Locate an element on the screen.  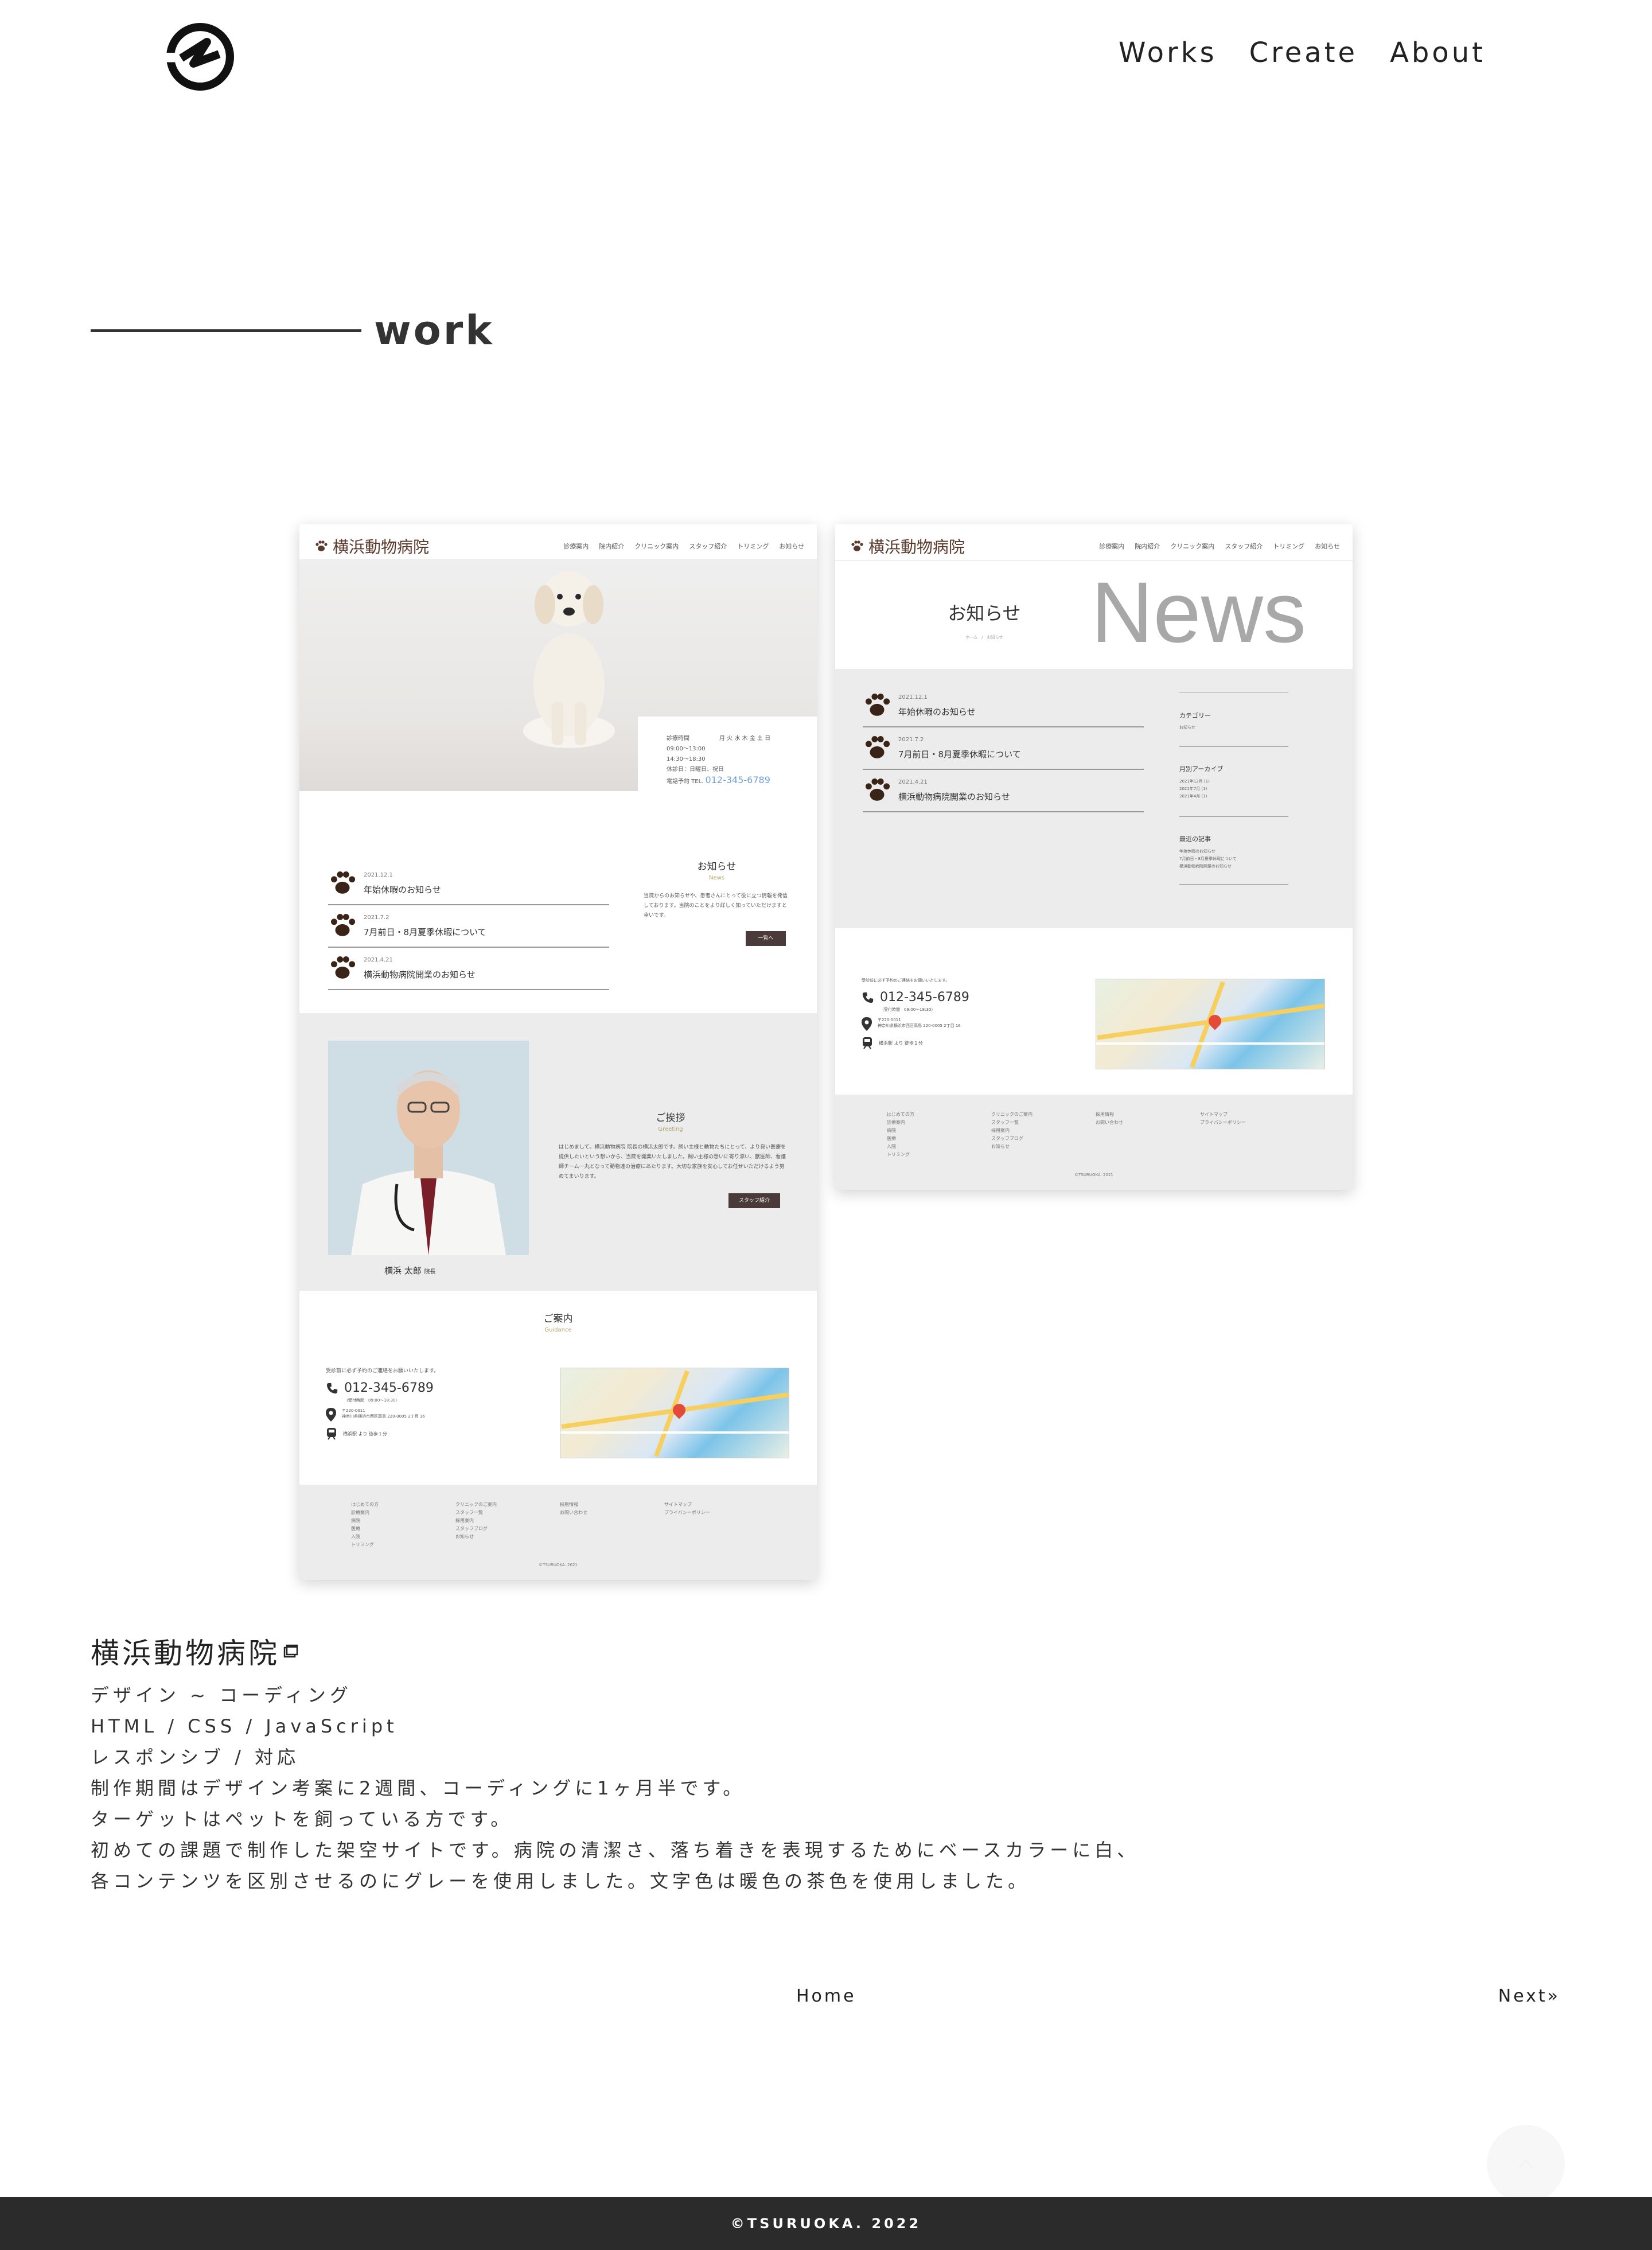
mock-nav-item: お知らせ is located at coordinates (791, 546).